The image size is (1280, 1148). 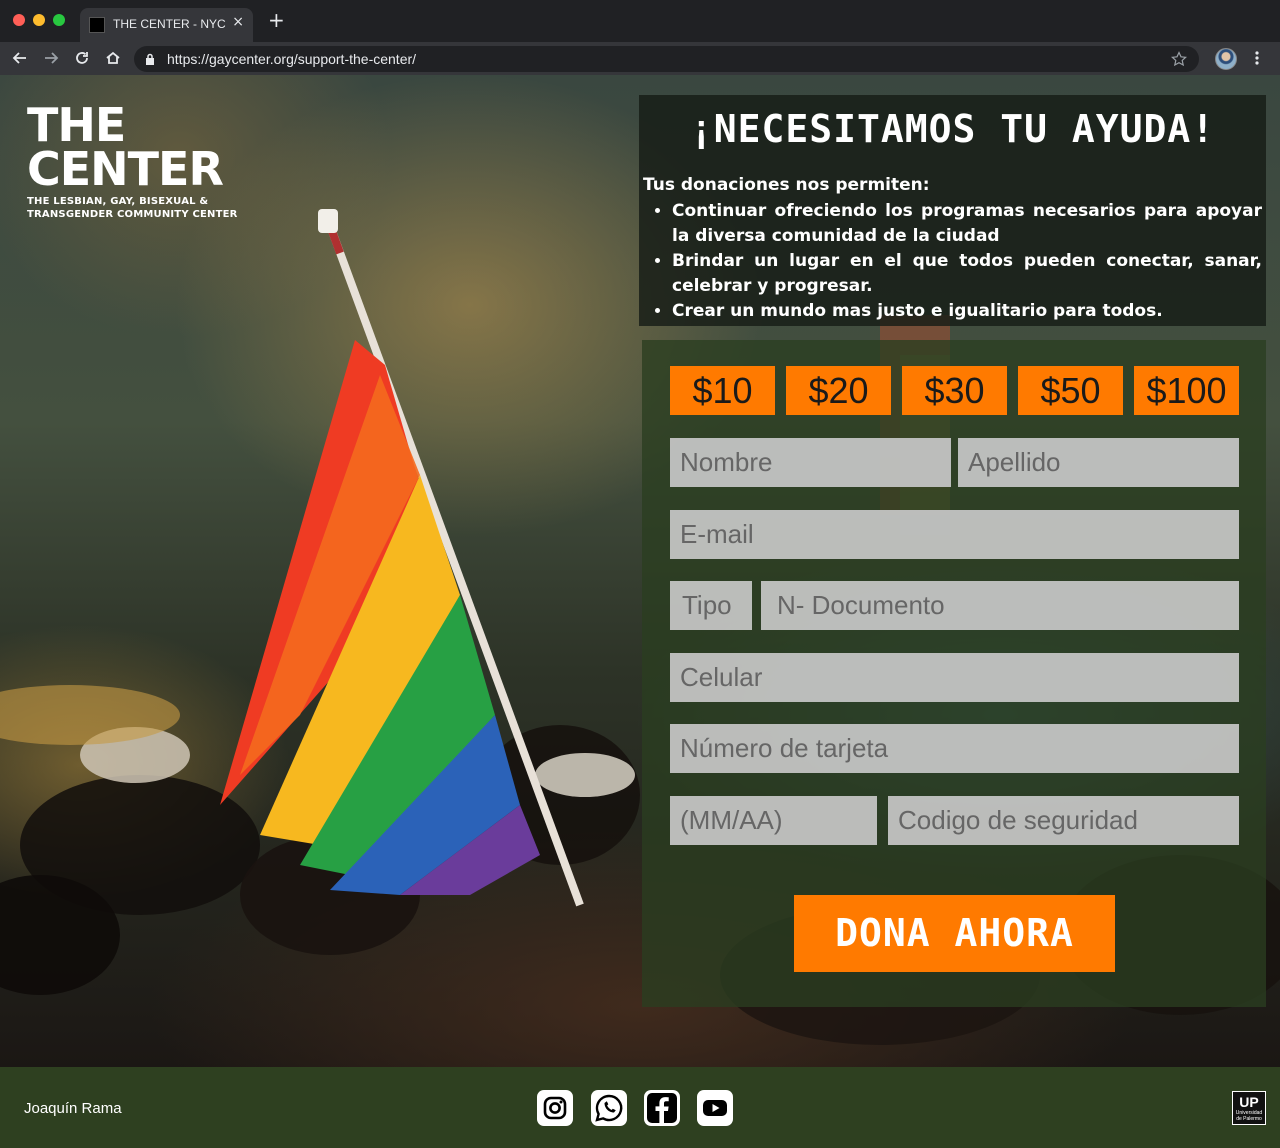 What do you see at coordinates (1186, 390) in the screenshot?
I see `amount-100-button: $100` at bounding box center [1186, 390].